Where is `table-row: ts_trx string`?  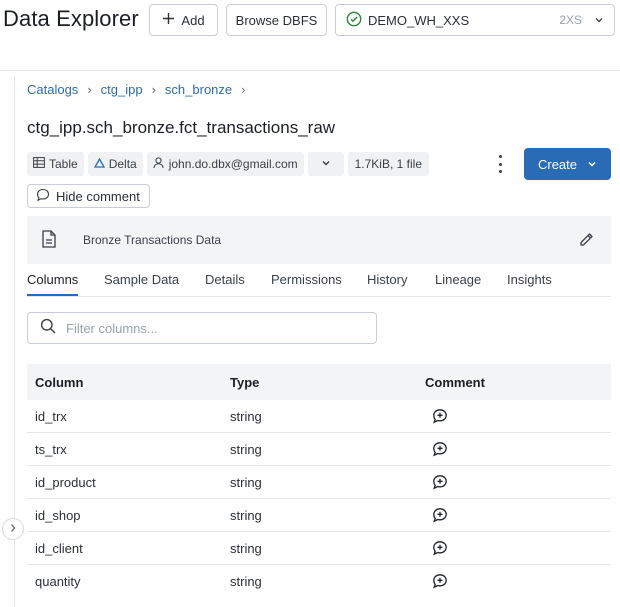 table-row: ts_trx string is located at coordinates (319, 449).